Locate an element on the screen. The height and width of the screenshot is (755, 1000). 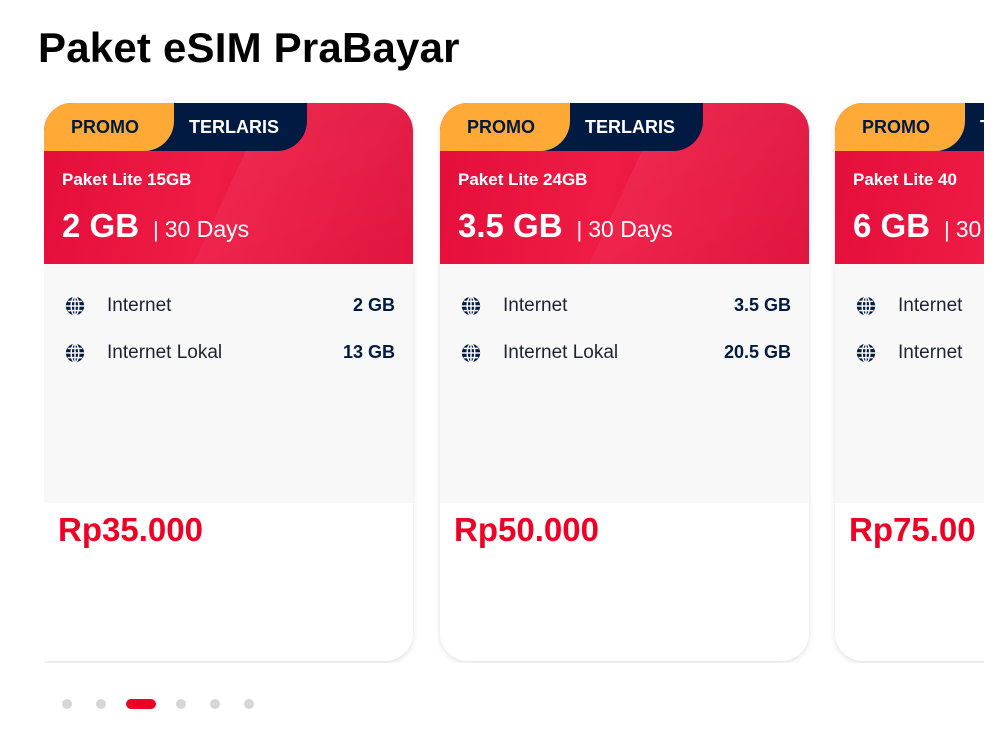
benefit-value: 3.5 GB is located at coordinates (762, 305).